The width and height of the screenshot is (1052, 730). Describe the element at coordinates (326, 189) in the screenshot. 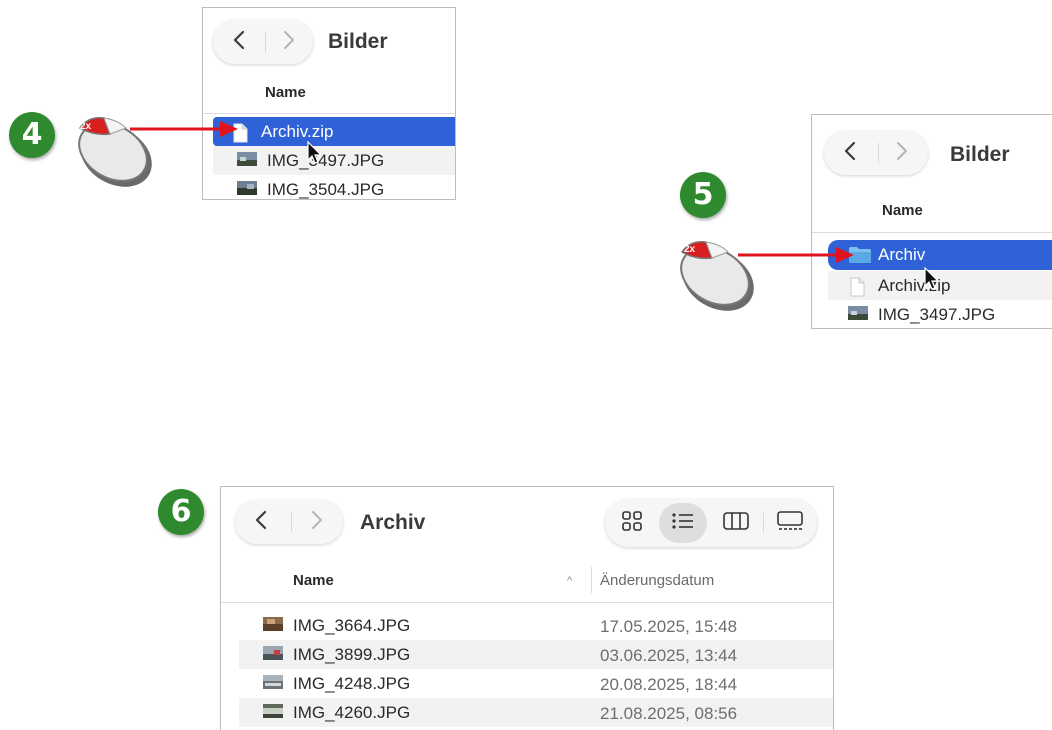

I see `file-name: IMG_3504.JPG` at that location.